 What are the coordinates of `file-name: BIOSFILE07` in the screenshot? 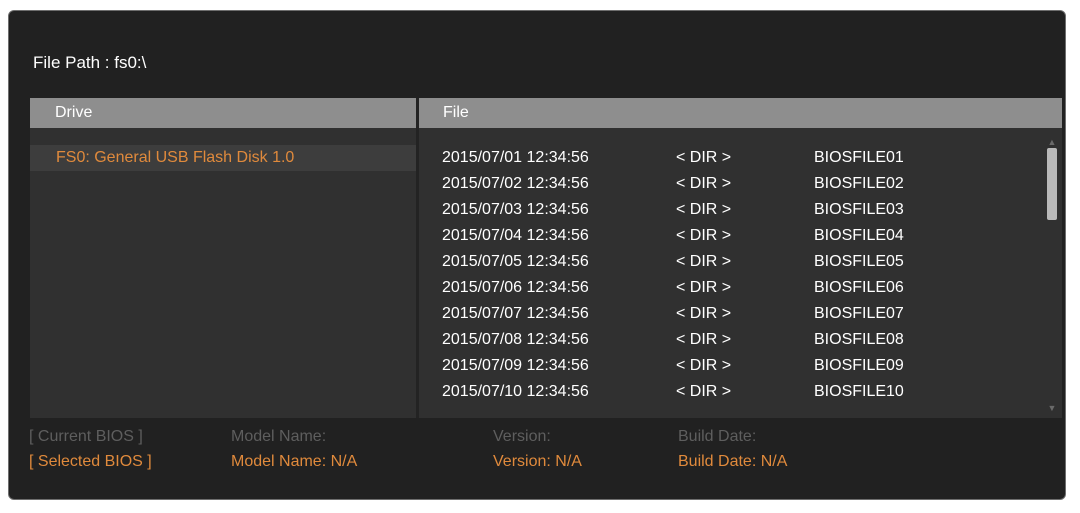 It's located at (859, 313).